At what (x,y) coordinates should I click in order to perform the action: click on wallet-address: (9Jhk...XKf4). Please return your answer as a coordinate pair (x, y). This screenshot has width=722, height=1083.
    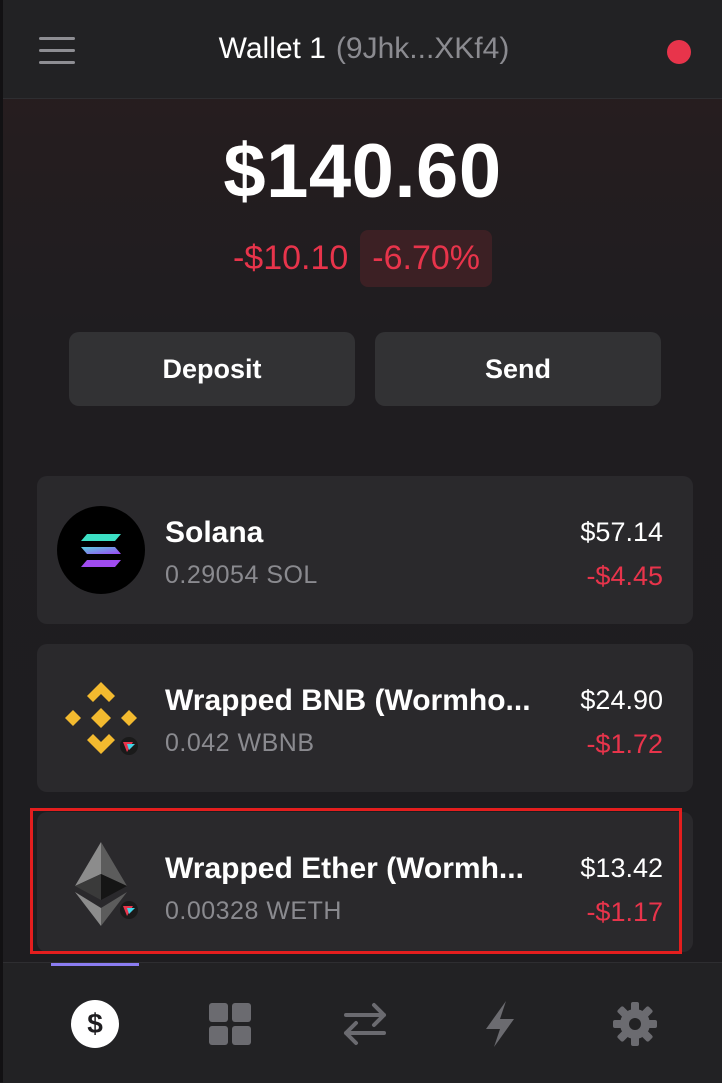
    Looking at the image, I should click on (422, 48).